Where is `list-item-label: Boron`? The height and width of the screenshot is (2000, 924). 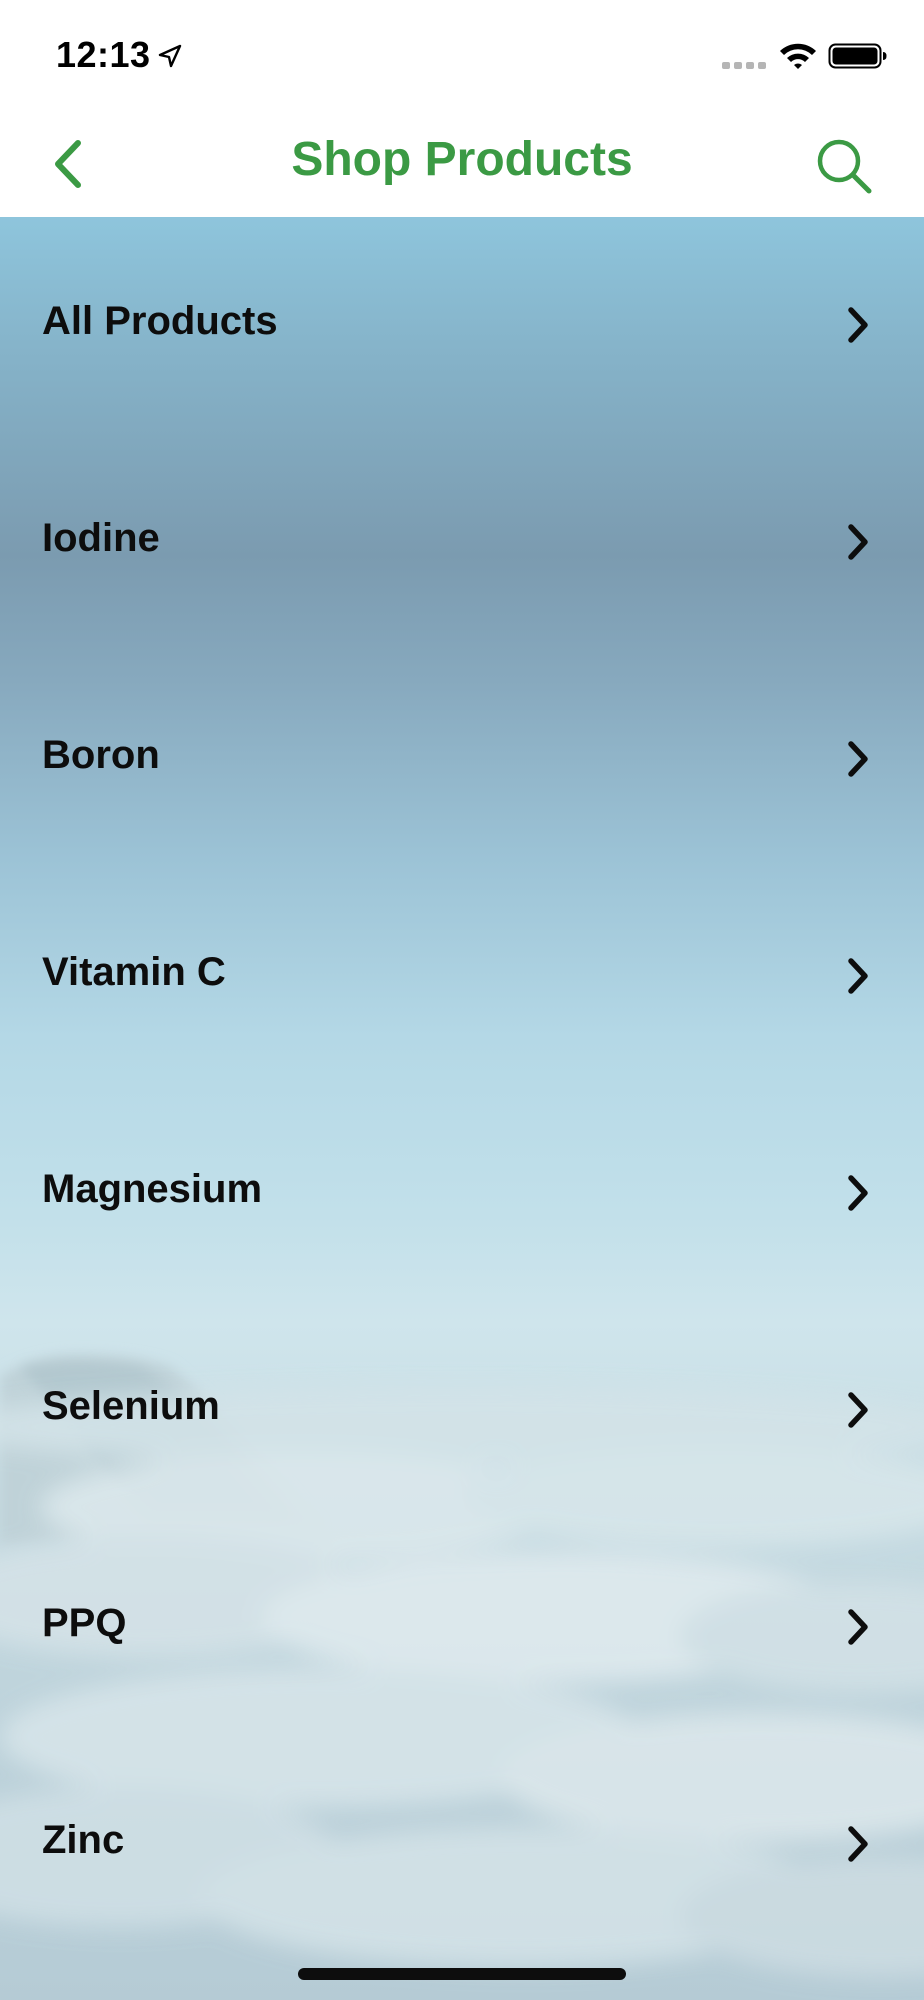 list-item-label: Boron is located at coordinates (101, 755).